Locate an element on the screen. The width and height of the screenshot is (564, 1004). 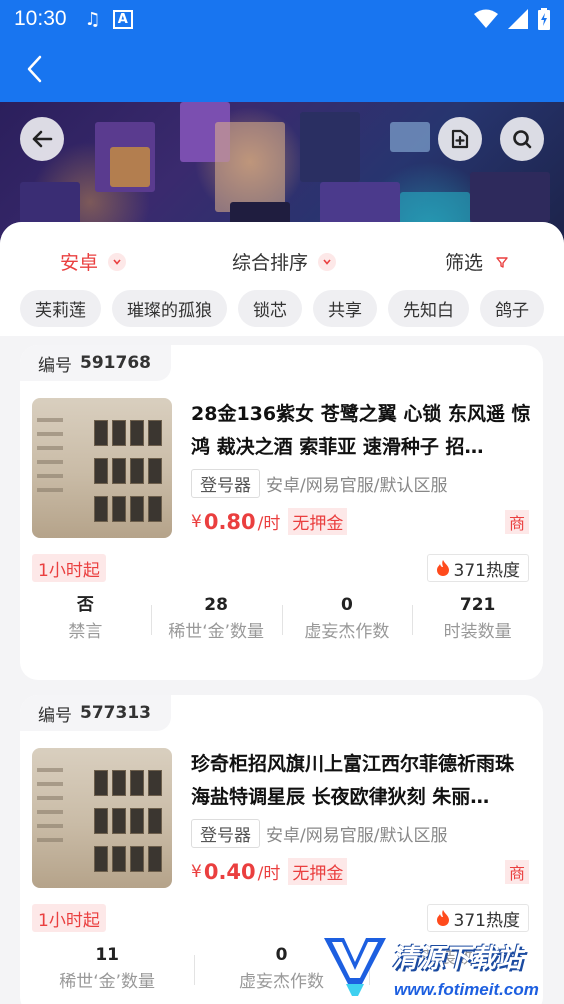
listing-id-badge: 编号 577313 is located at coordinates (95, 713).